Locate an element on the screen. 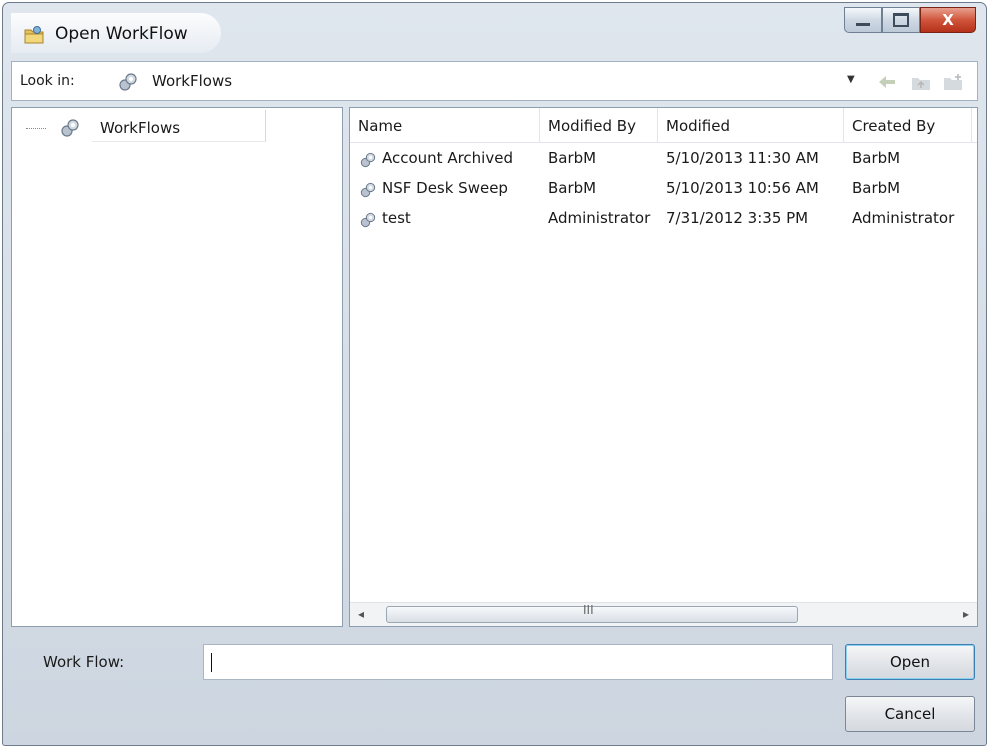 Image resolution: width=993 pixels, height=752 pixels. column-header-created: C is located at coordinates (974, 125).